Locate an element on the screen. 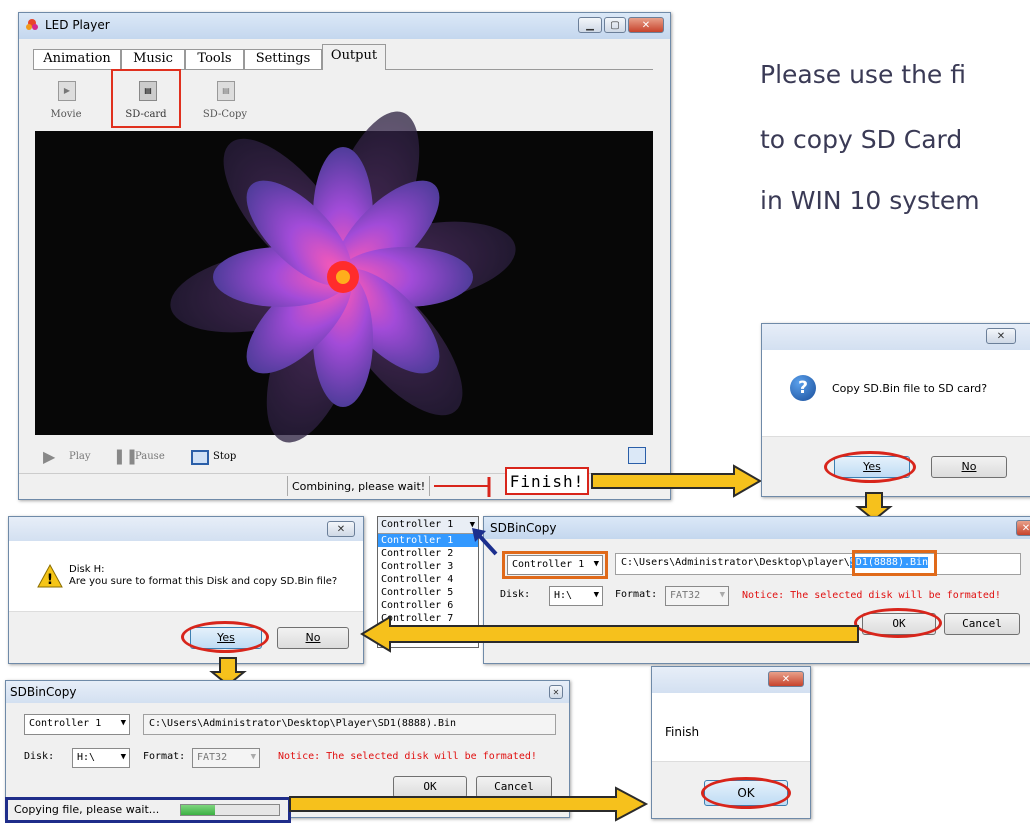 The image size is (1030, 825). sd-copy-icon: ▤ is located at coordinates (226, 91).